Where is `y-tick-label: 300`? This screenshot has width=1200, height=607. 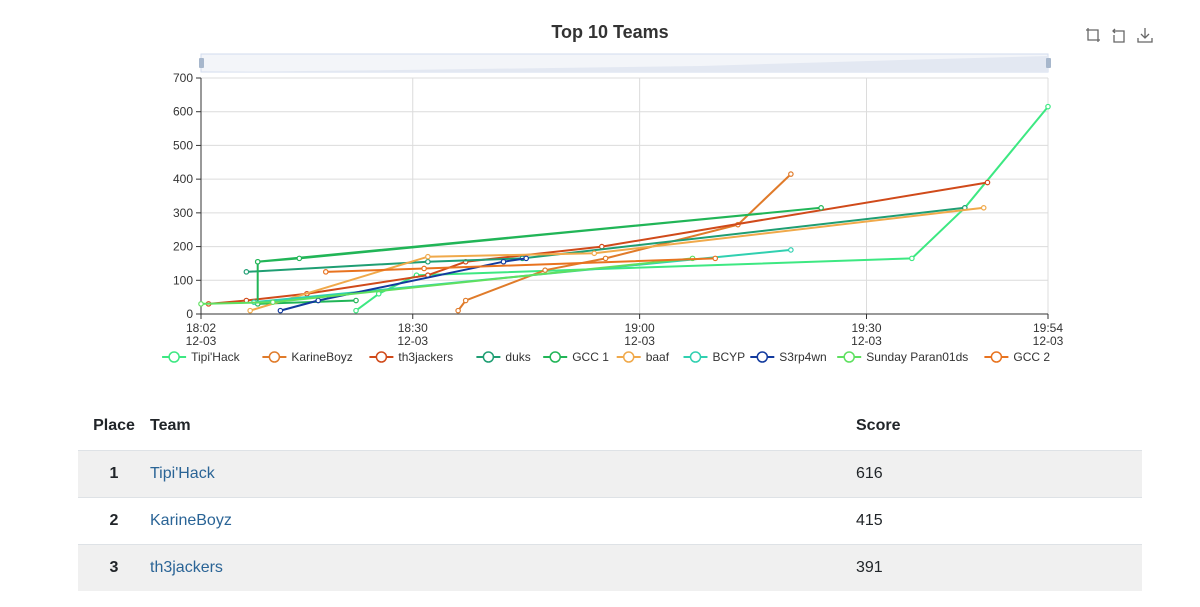 y-tick-label: 300 is located at coordinates (183, 213).